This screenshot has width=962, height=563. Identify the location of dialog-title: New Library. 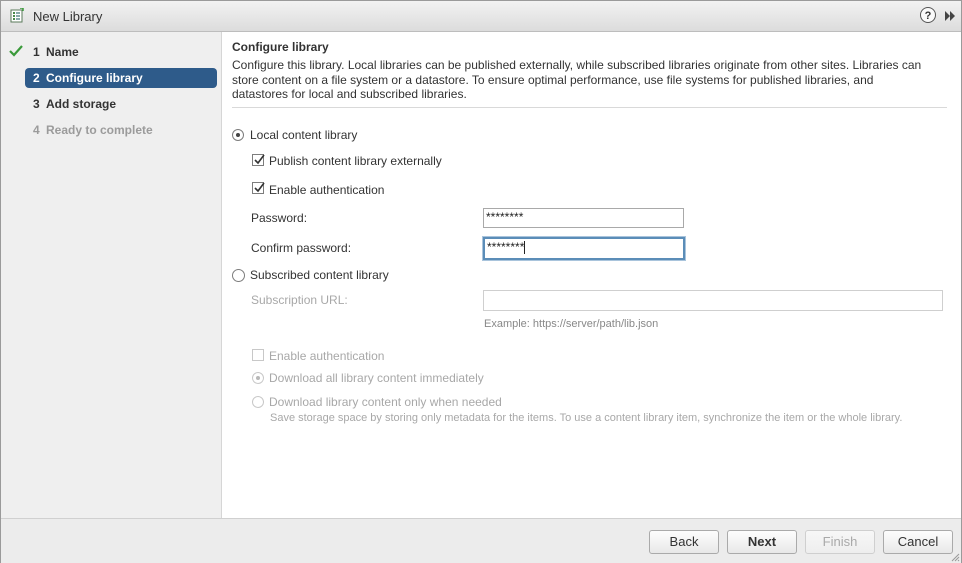
(68, 16).